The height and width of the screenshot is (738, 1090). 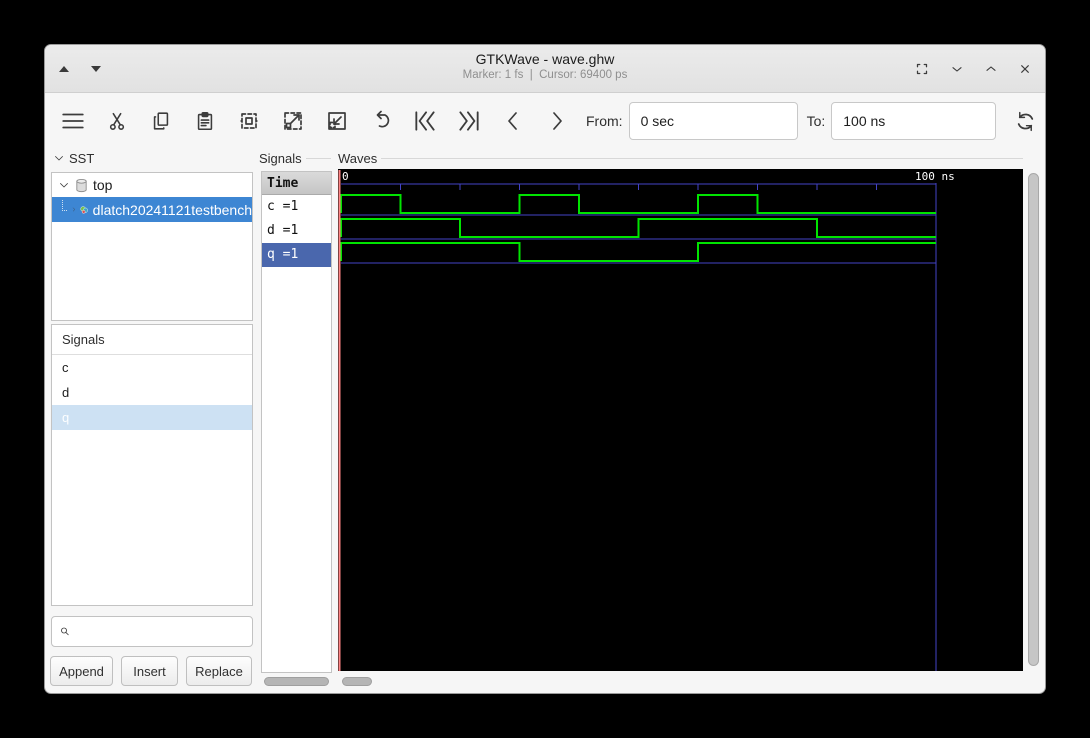 What do you see at coordinates (84, 209) in the screenshot?
I see `module-icon` at bounding box center [84, 209].